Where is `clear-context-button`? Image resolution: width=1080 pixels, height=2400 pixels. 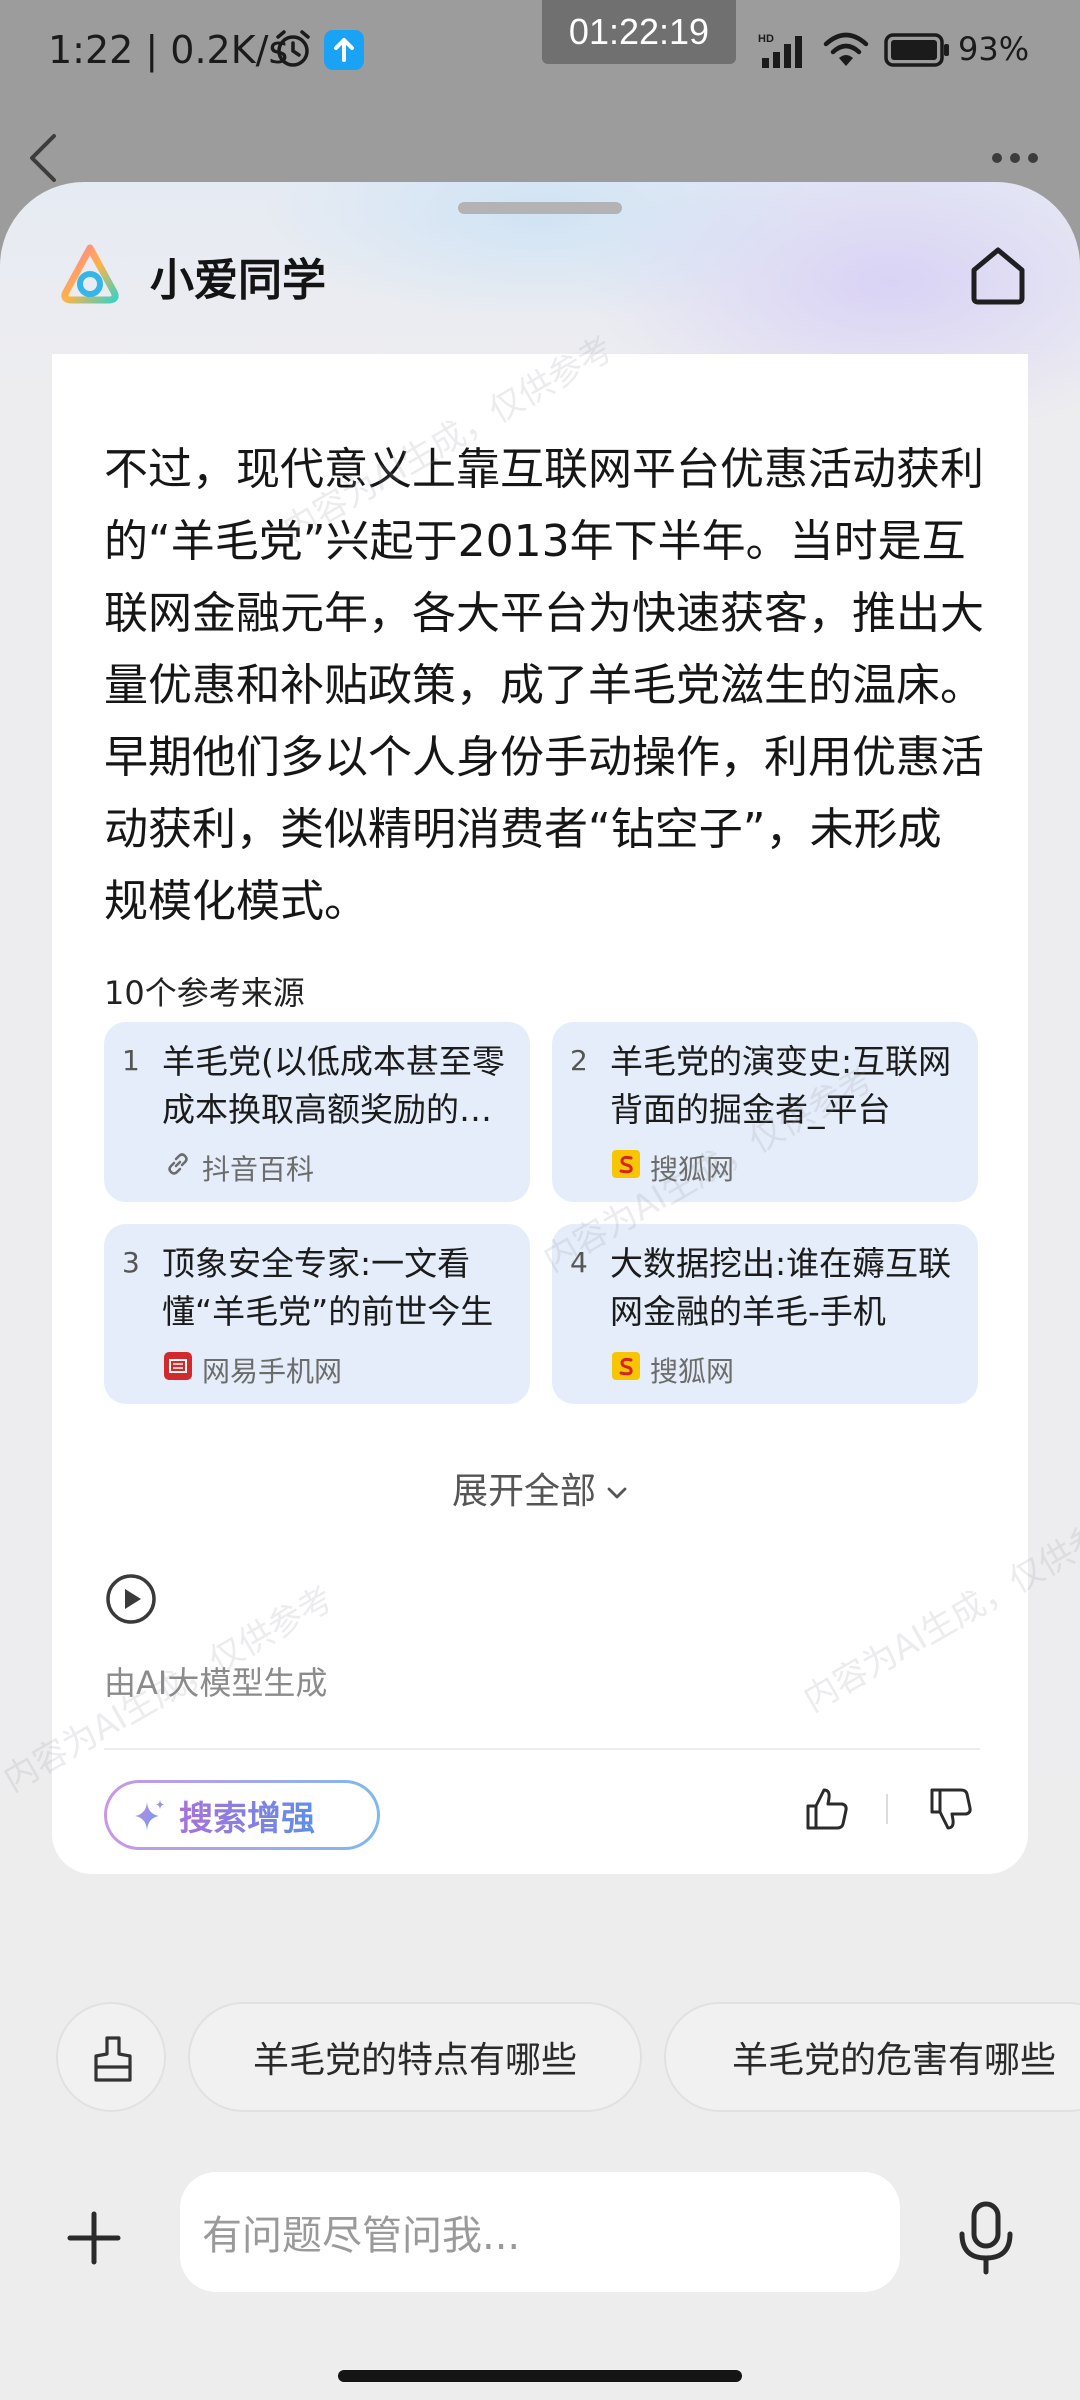
clear-context-button is located at coordinates (111, 2057).